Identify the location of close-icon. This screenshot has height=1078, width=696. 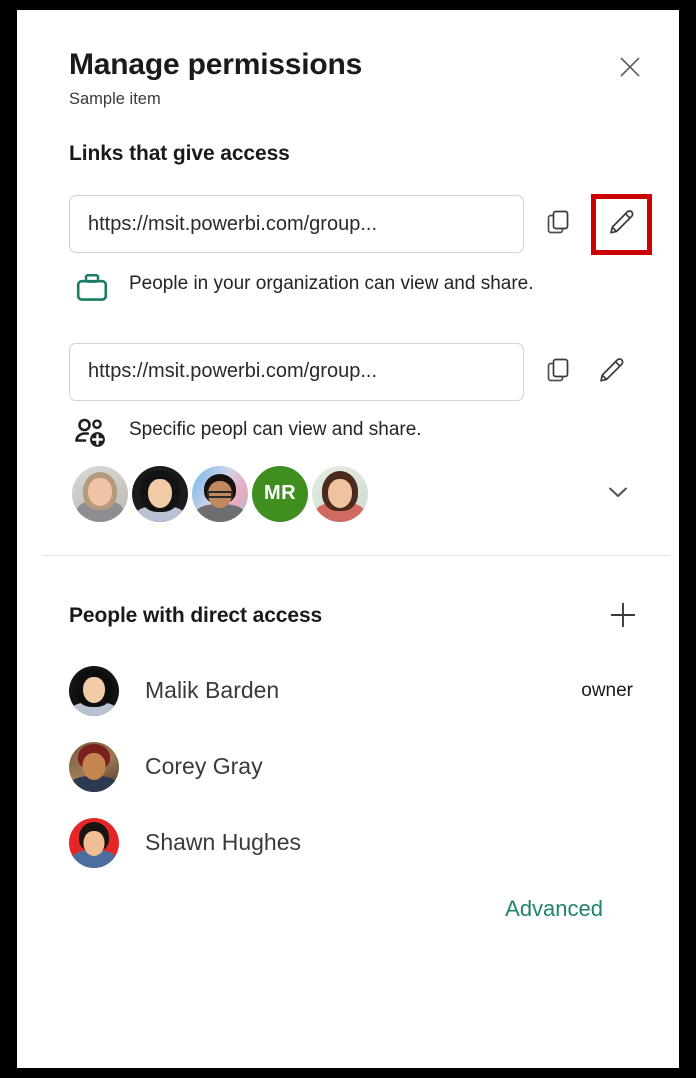
(630, 67).